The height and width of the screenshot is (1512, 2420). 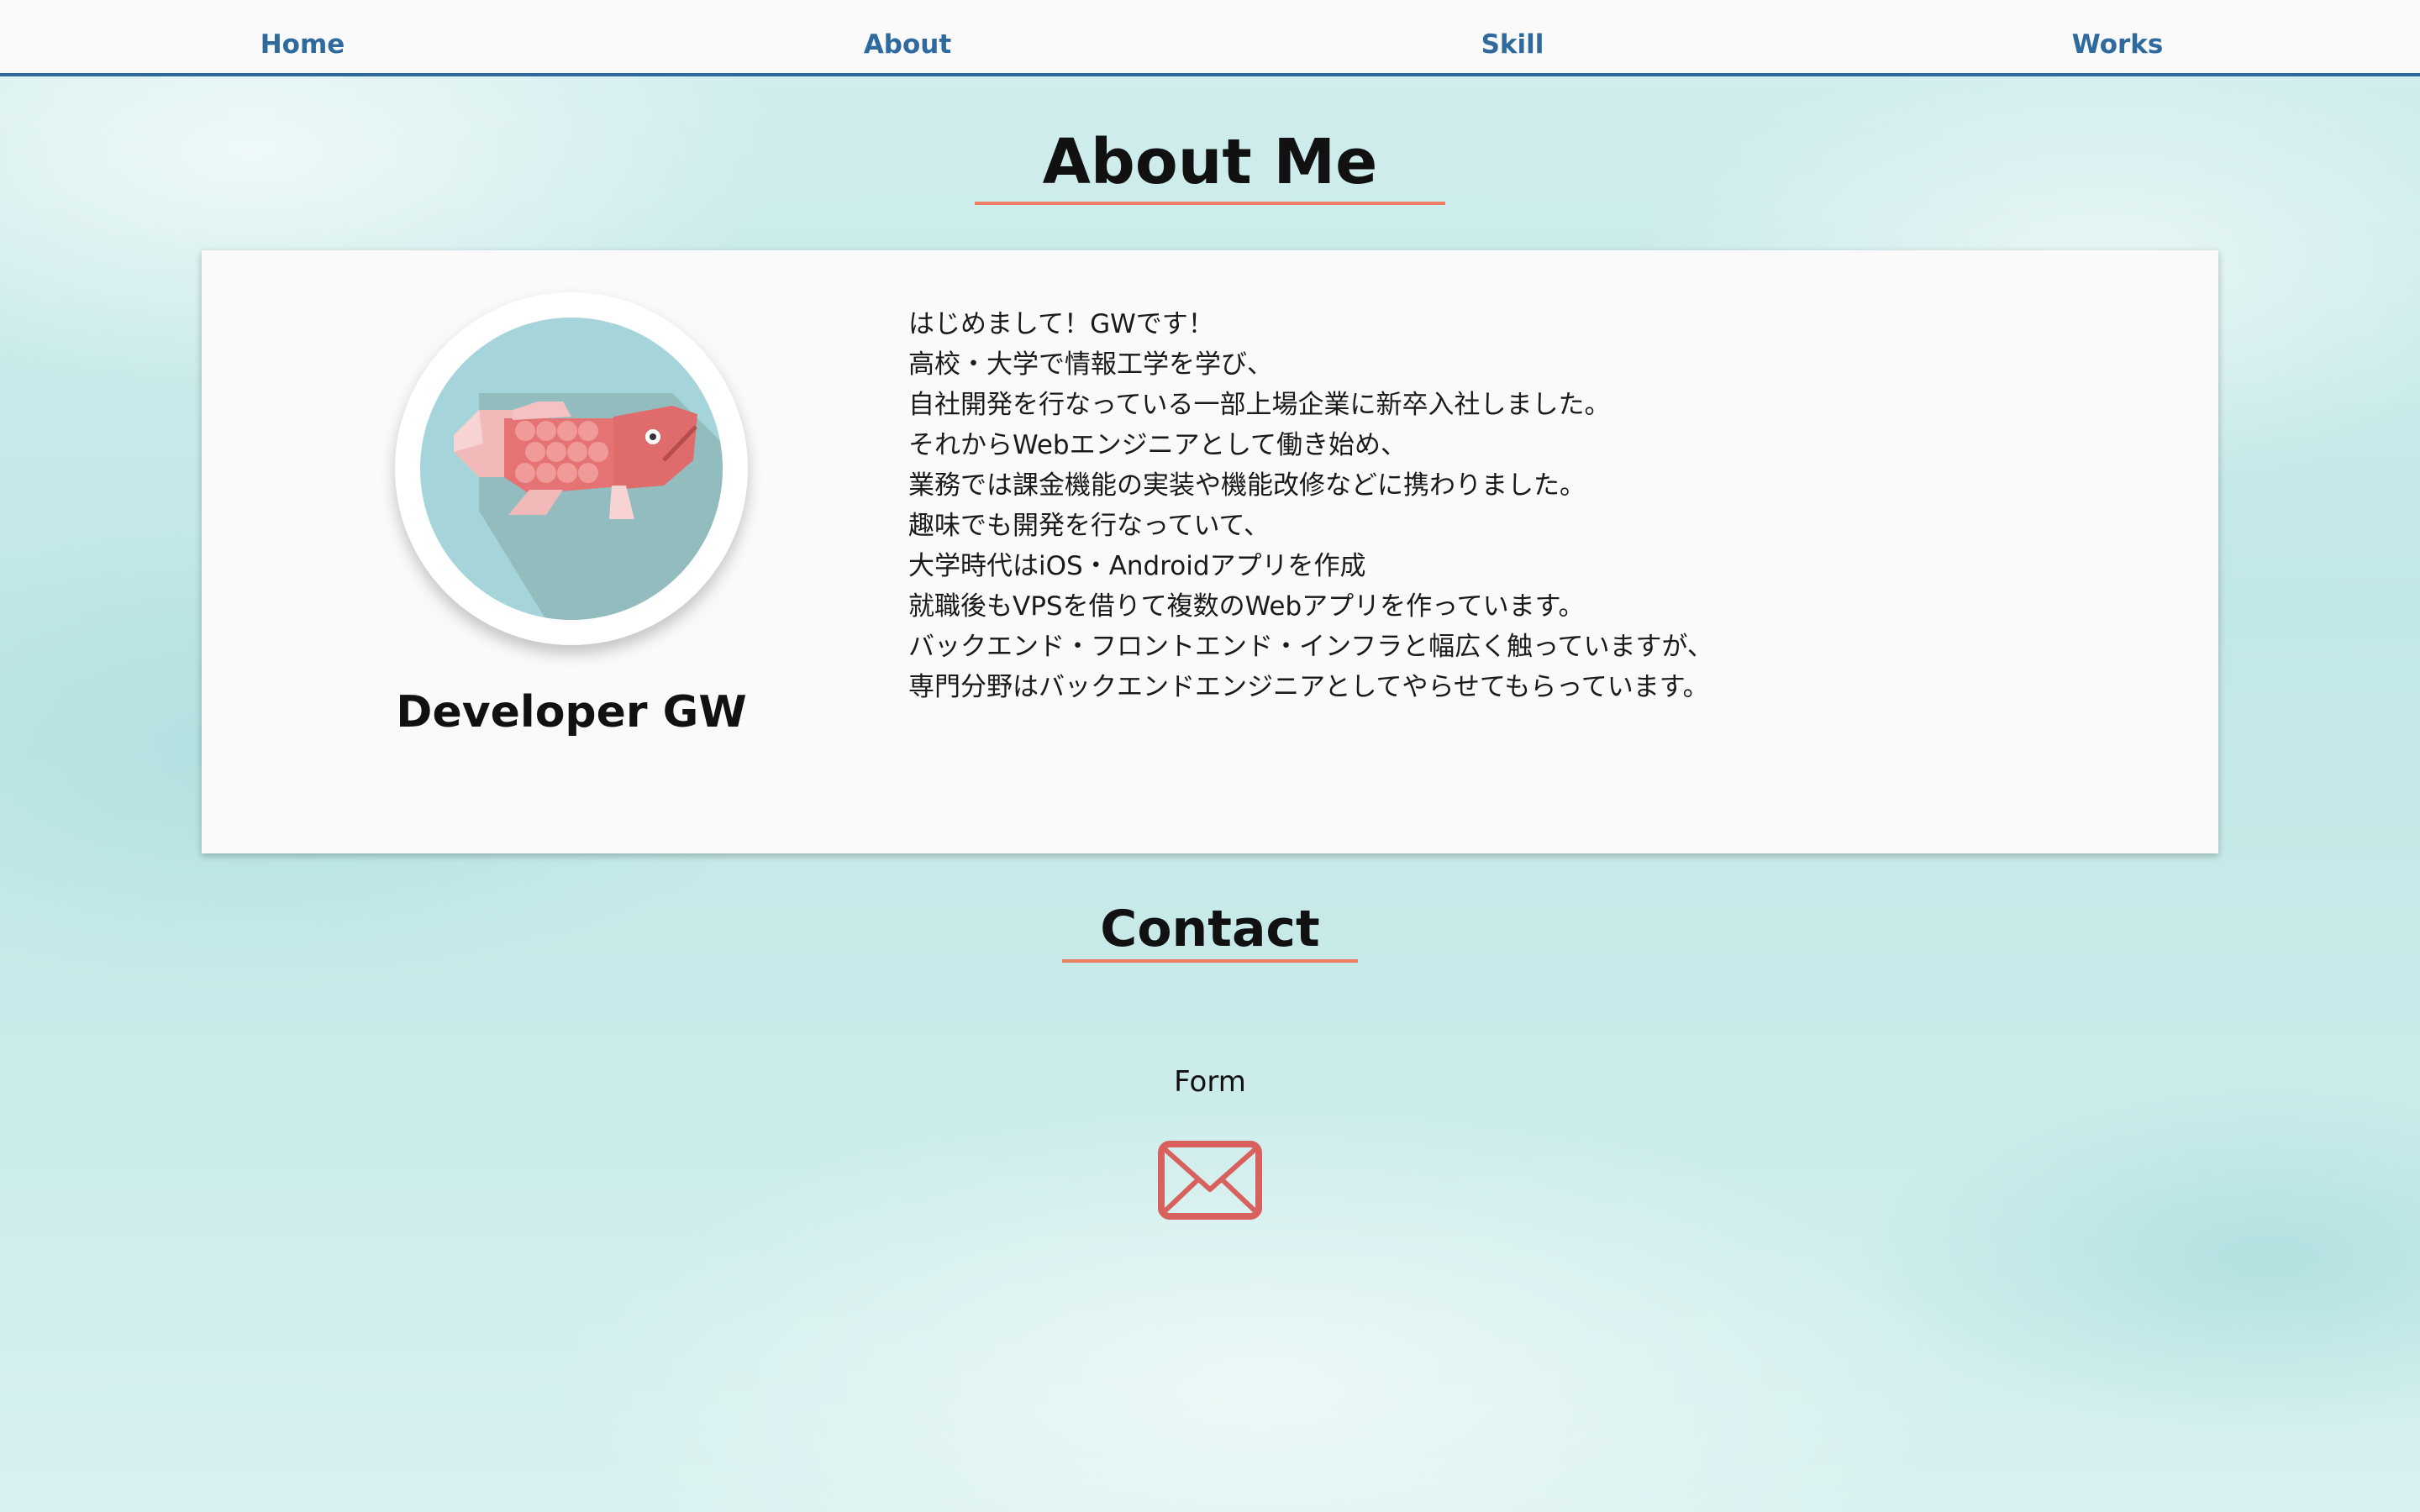 I want to click on about-heading: About Me, so click(x=1210, y=162).